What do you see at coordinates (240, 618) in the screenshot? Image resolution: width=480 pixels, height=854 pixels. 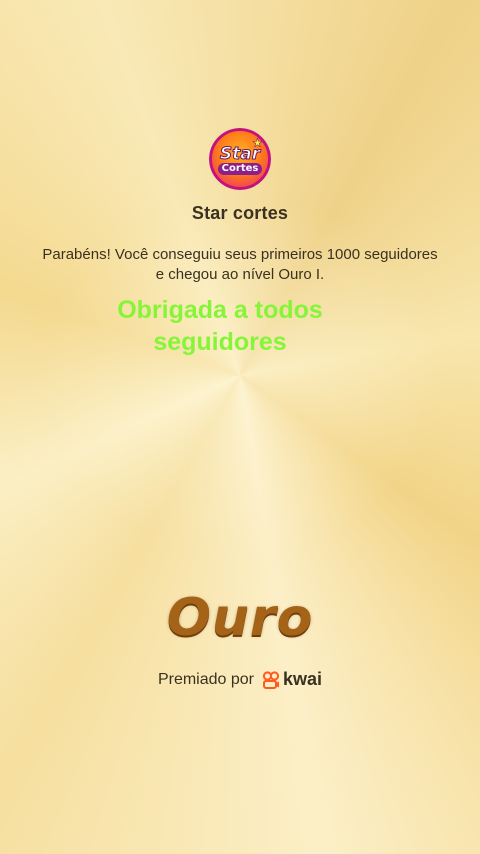 I see `level-title: Ouro` at bounding box center [240, 618].